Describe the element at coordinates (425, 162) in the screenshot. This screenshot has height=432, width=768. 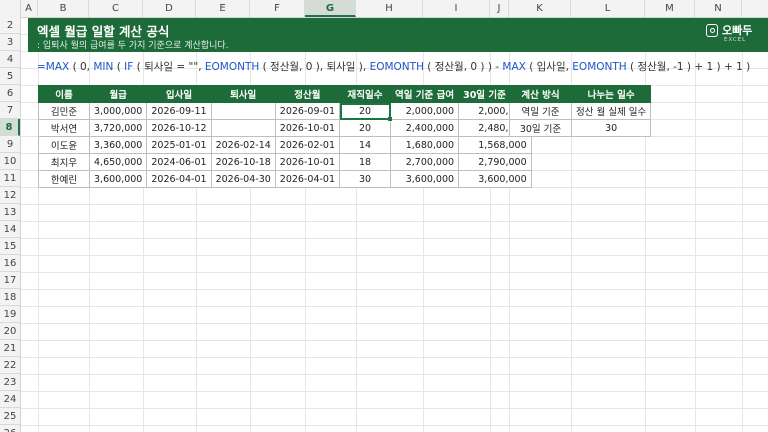
I see `cell: 2,700,000` at that location.